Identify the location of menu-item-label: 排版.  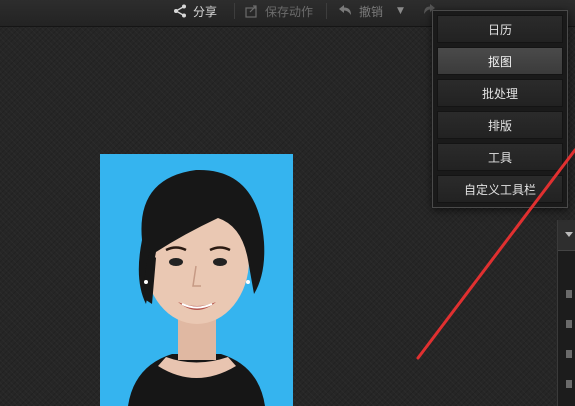
(499, 125).